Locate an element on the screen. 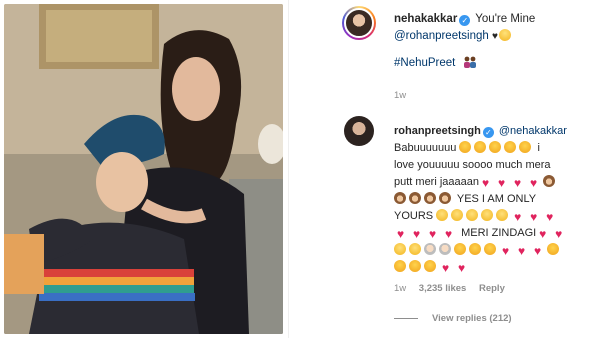 The height and width of the screenshot is (338, 600). comment-text-line-4: YES I AM ONLY is located at coordinates (496, 199).